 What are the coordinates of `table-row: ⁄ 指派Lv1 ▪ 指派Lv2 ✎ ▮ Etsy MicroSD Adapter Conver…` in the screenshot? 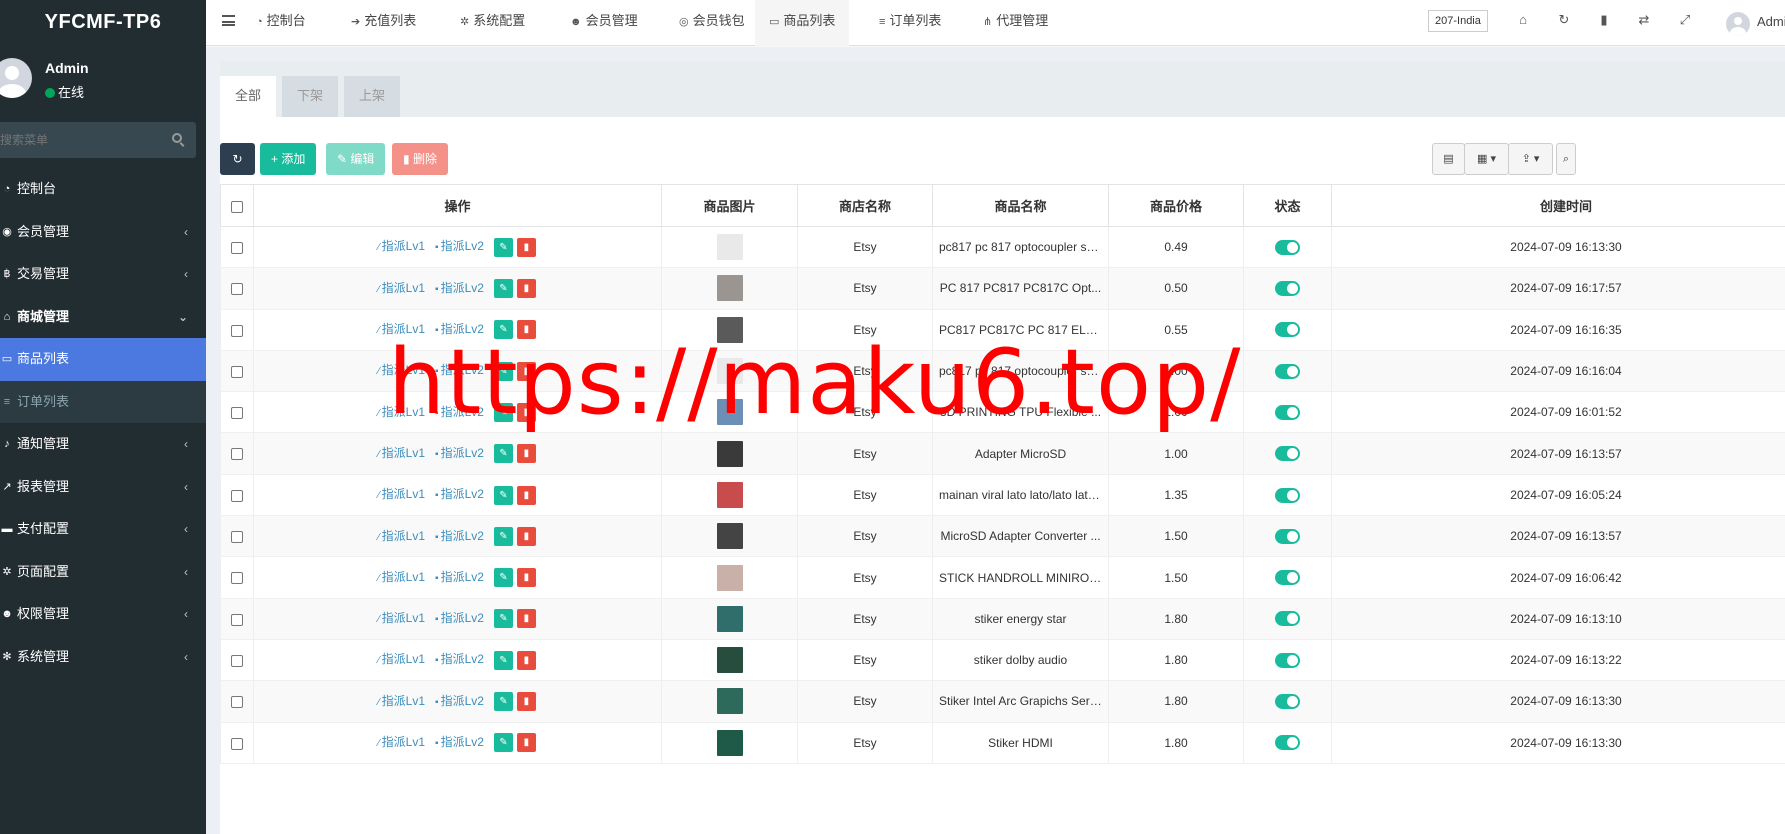 It's located at (1002, 536).